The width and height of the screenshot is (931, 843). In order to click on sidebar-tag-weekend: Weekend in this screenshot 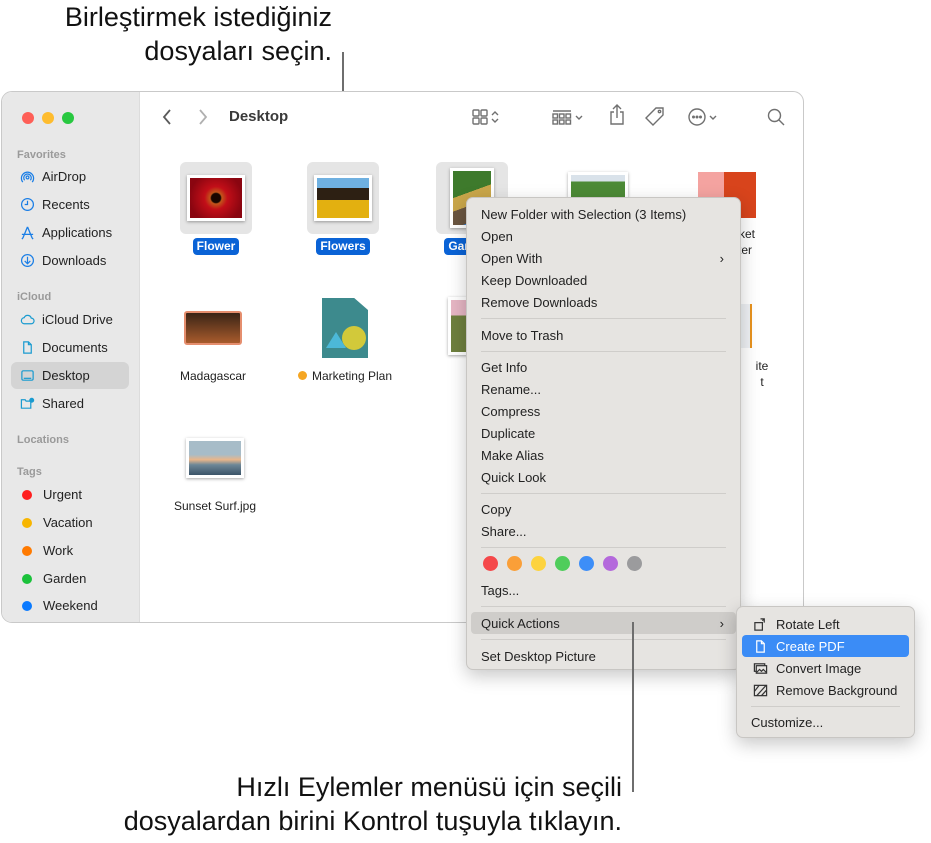, I will do `click(70, 605)`.